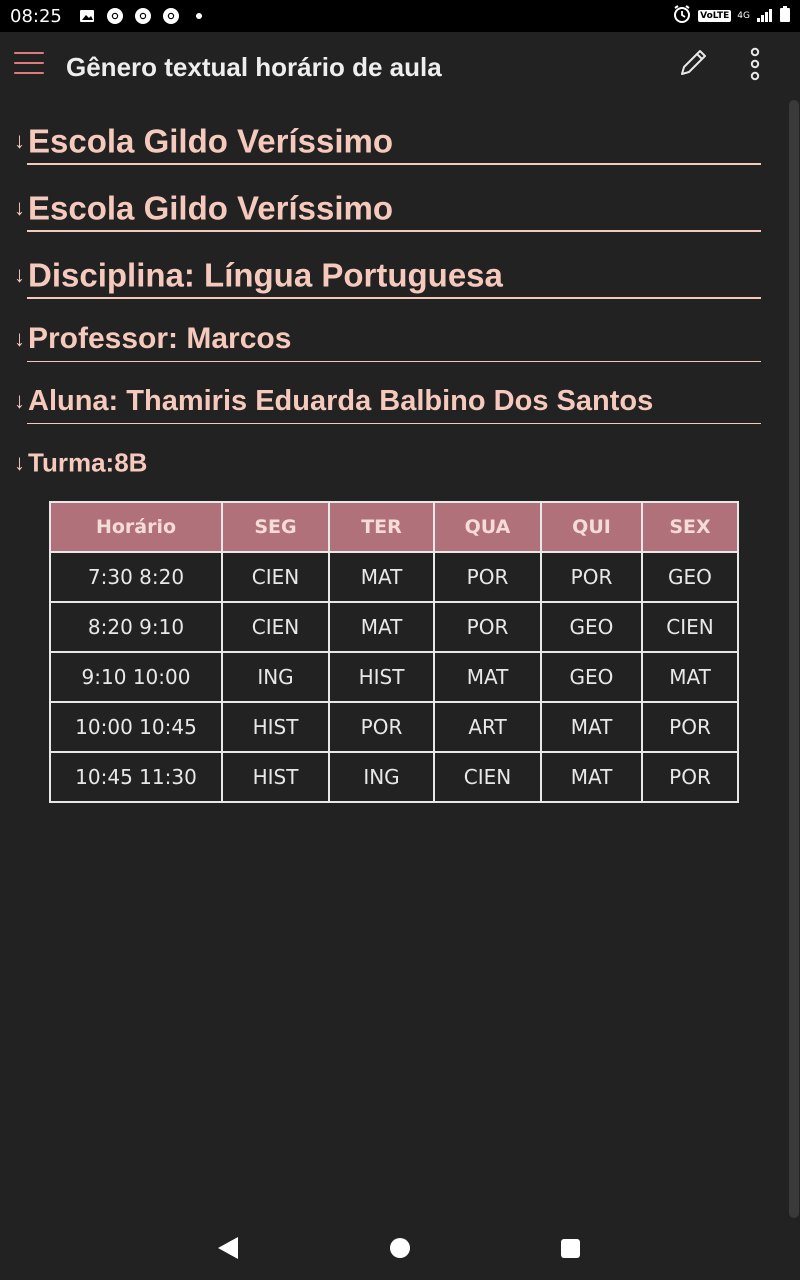 The height and width of the screenshot is (1280, 800). Describe the element at coordinates (160, 339) in the screenshot. I see `heading-text: Professor: Marcos` at that location.